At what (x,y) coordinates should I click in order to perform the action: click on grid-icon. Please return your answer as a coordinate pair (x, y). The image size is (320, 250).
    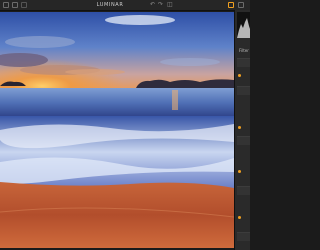
    Looking at the image, I should click on (24, 5).